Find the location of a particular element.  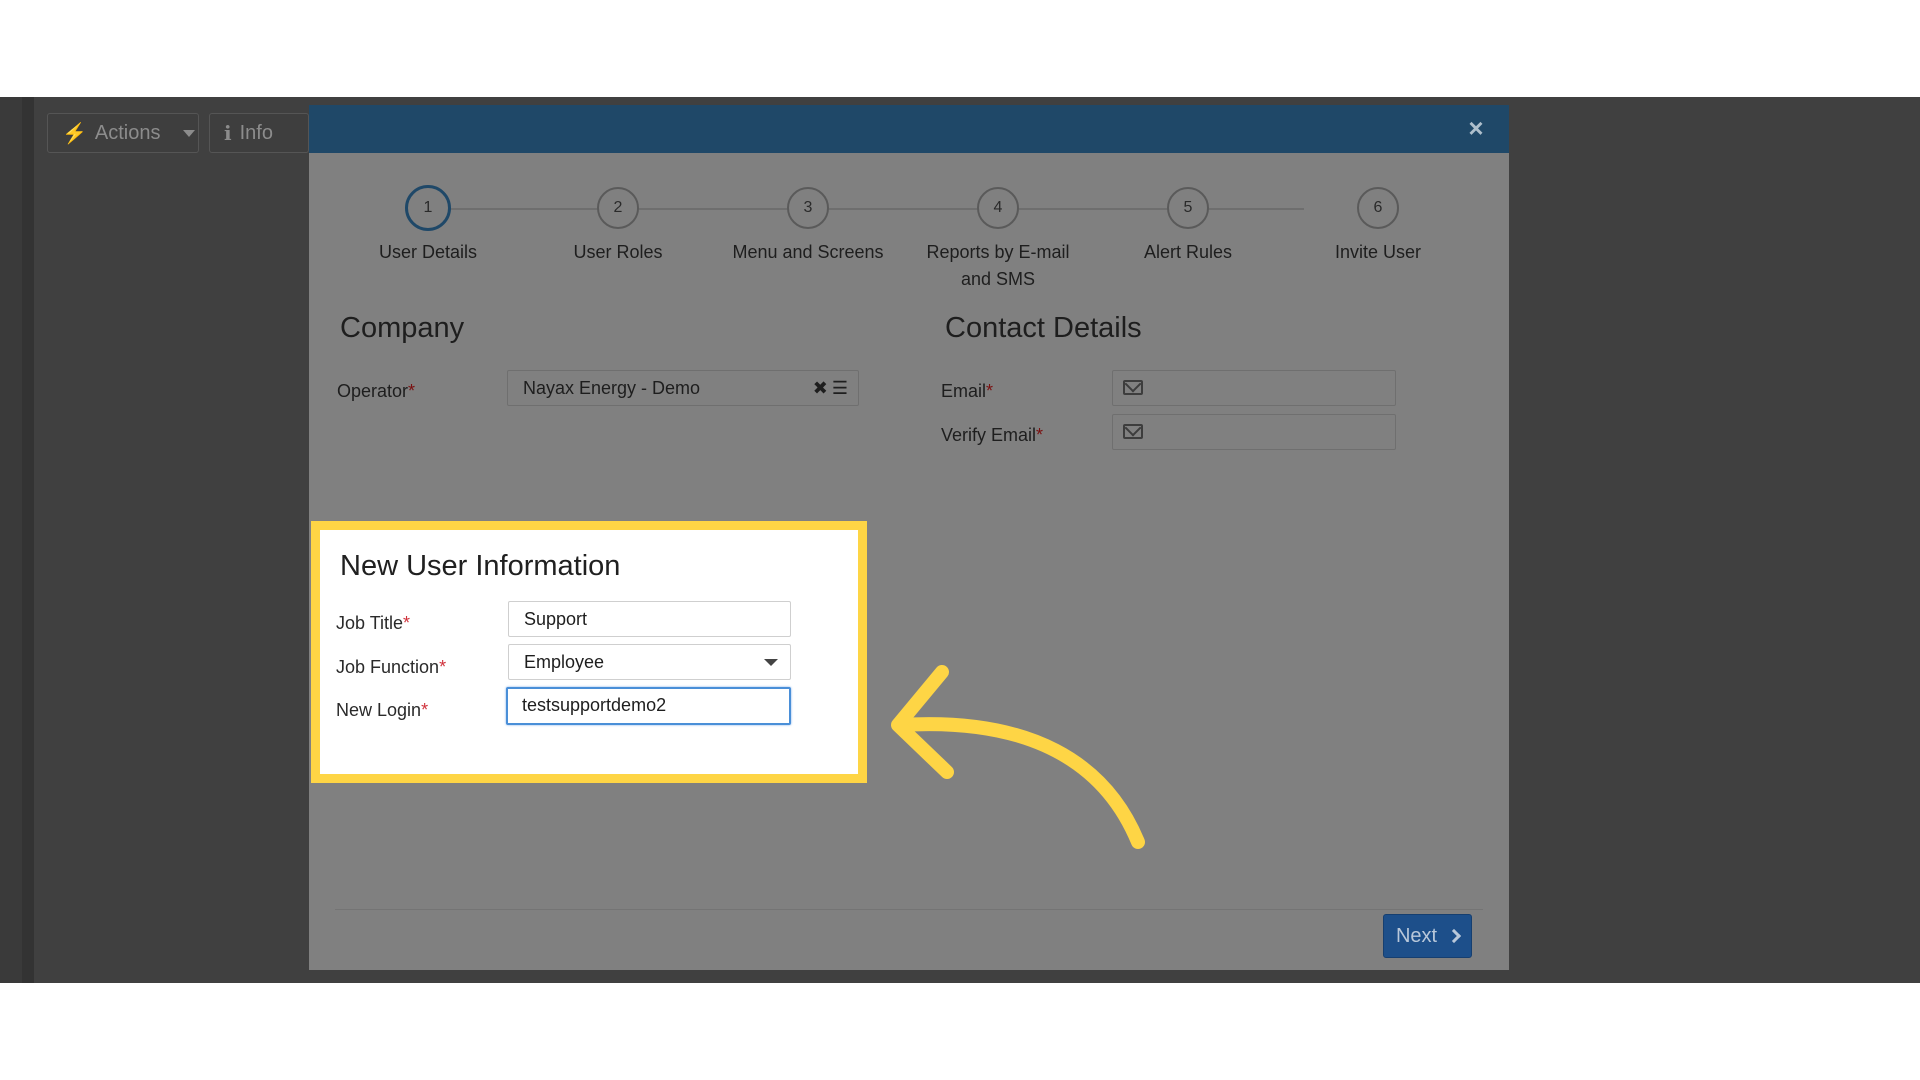

operator-field: Nayax Energy - Demo ✖ ☰ is located at coordinates (683, 388).